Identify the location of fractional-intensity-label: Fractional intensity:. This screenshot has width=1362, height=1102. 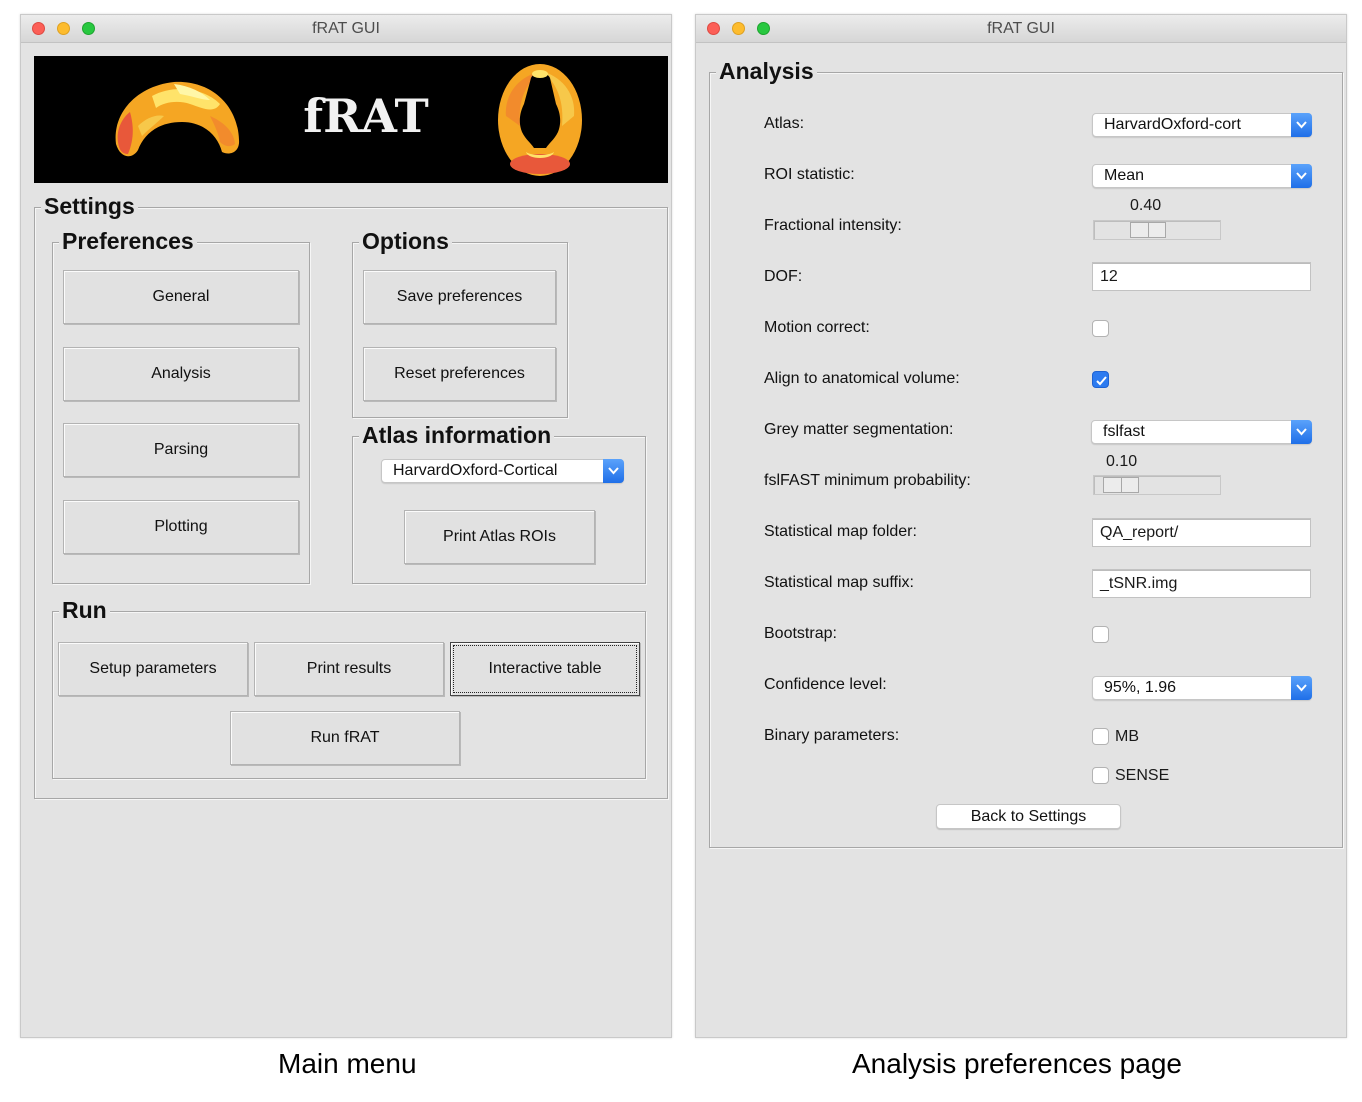
(833, 225).